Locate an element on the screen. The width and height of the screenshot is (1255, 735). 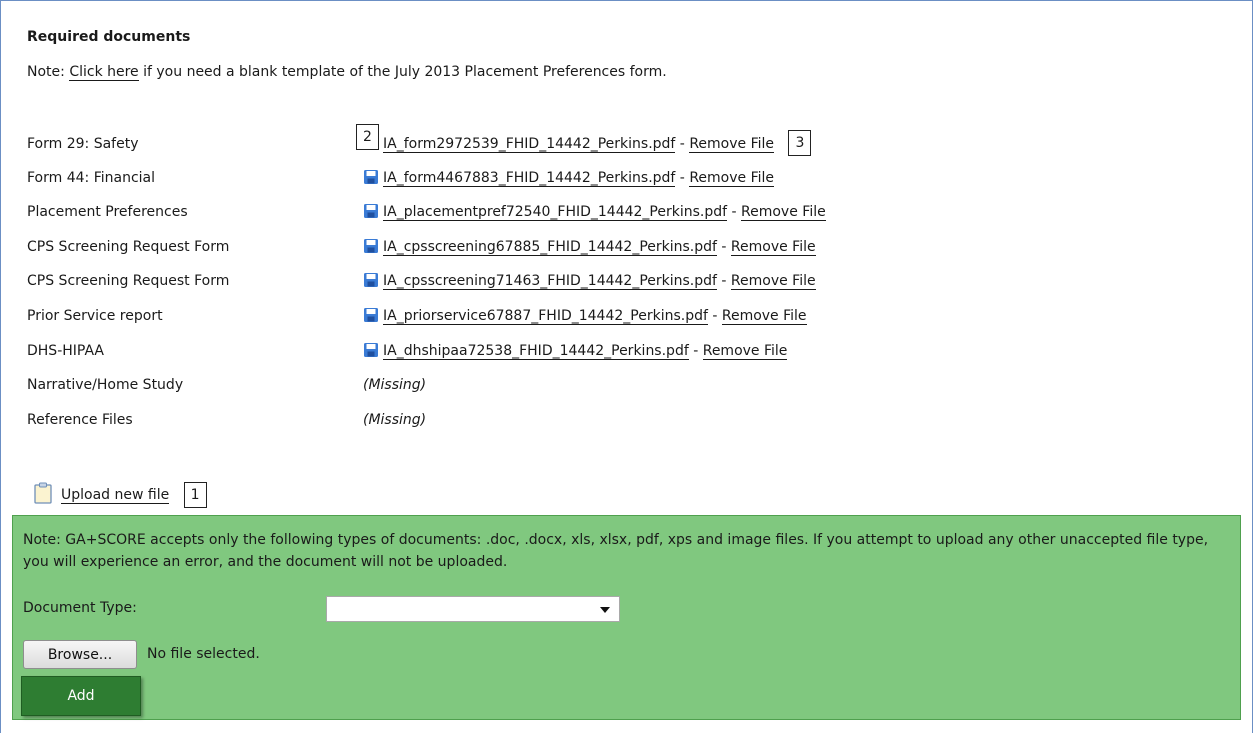
document-row: Narrative/Home Study (Missing) is located at coordinates (226, 385).